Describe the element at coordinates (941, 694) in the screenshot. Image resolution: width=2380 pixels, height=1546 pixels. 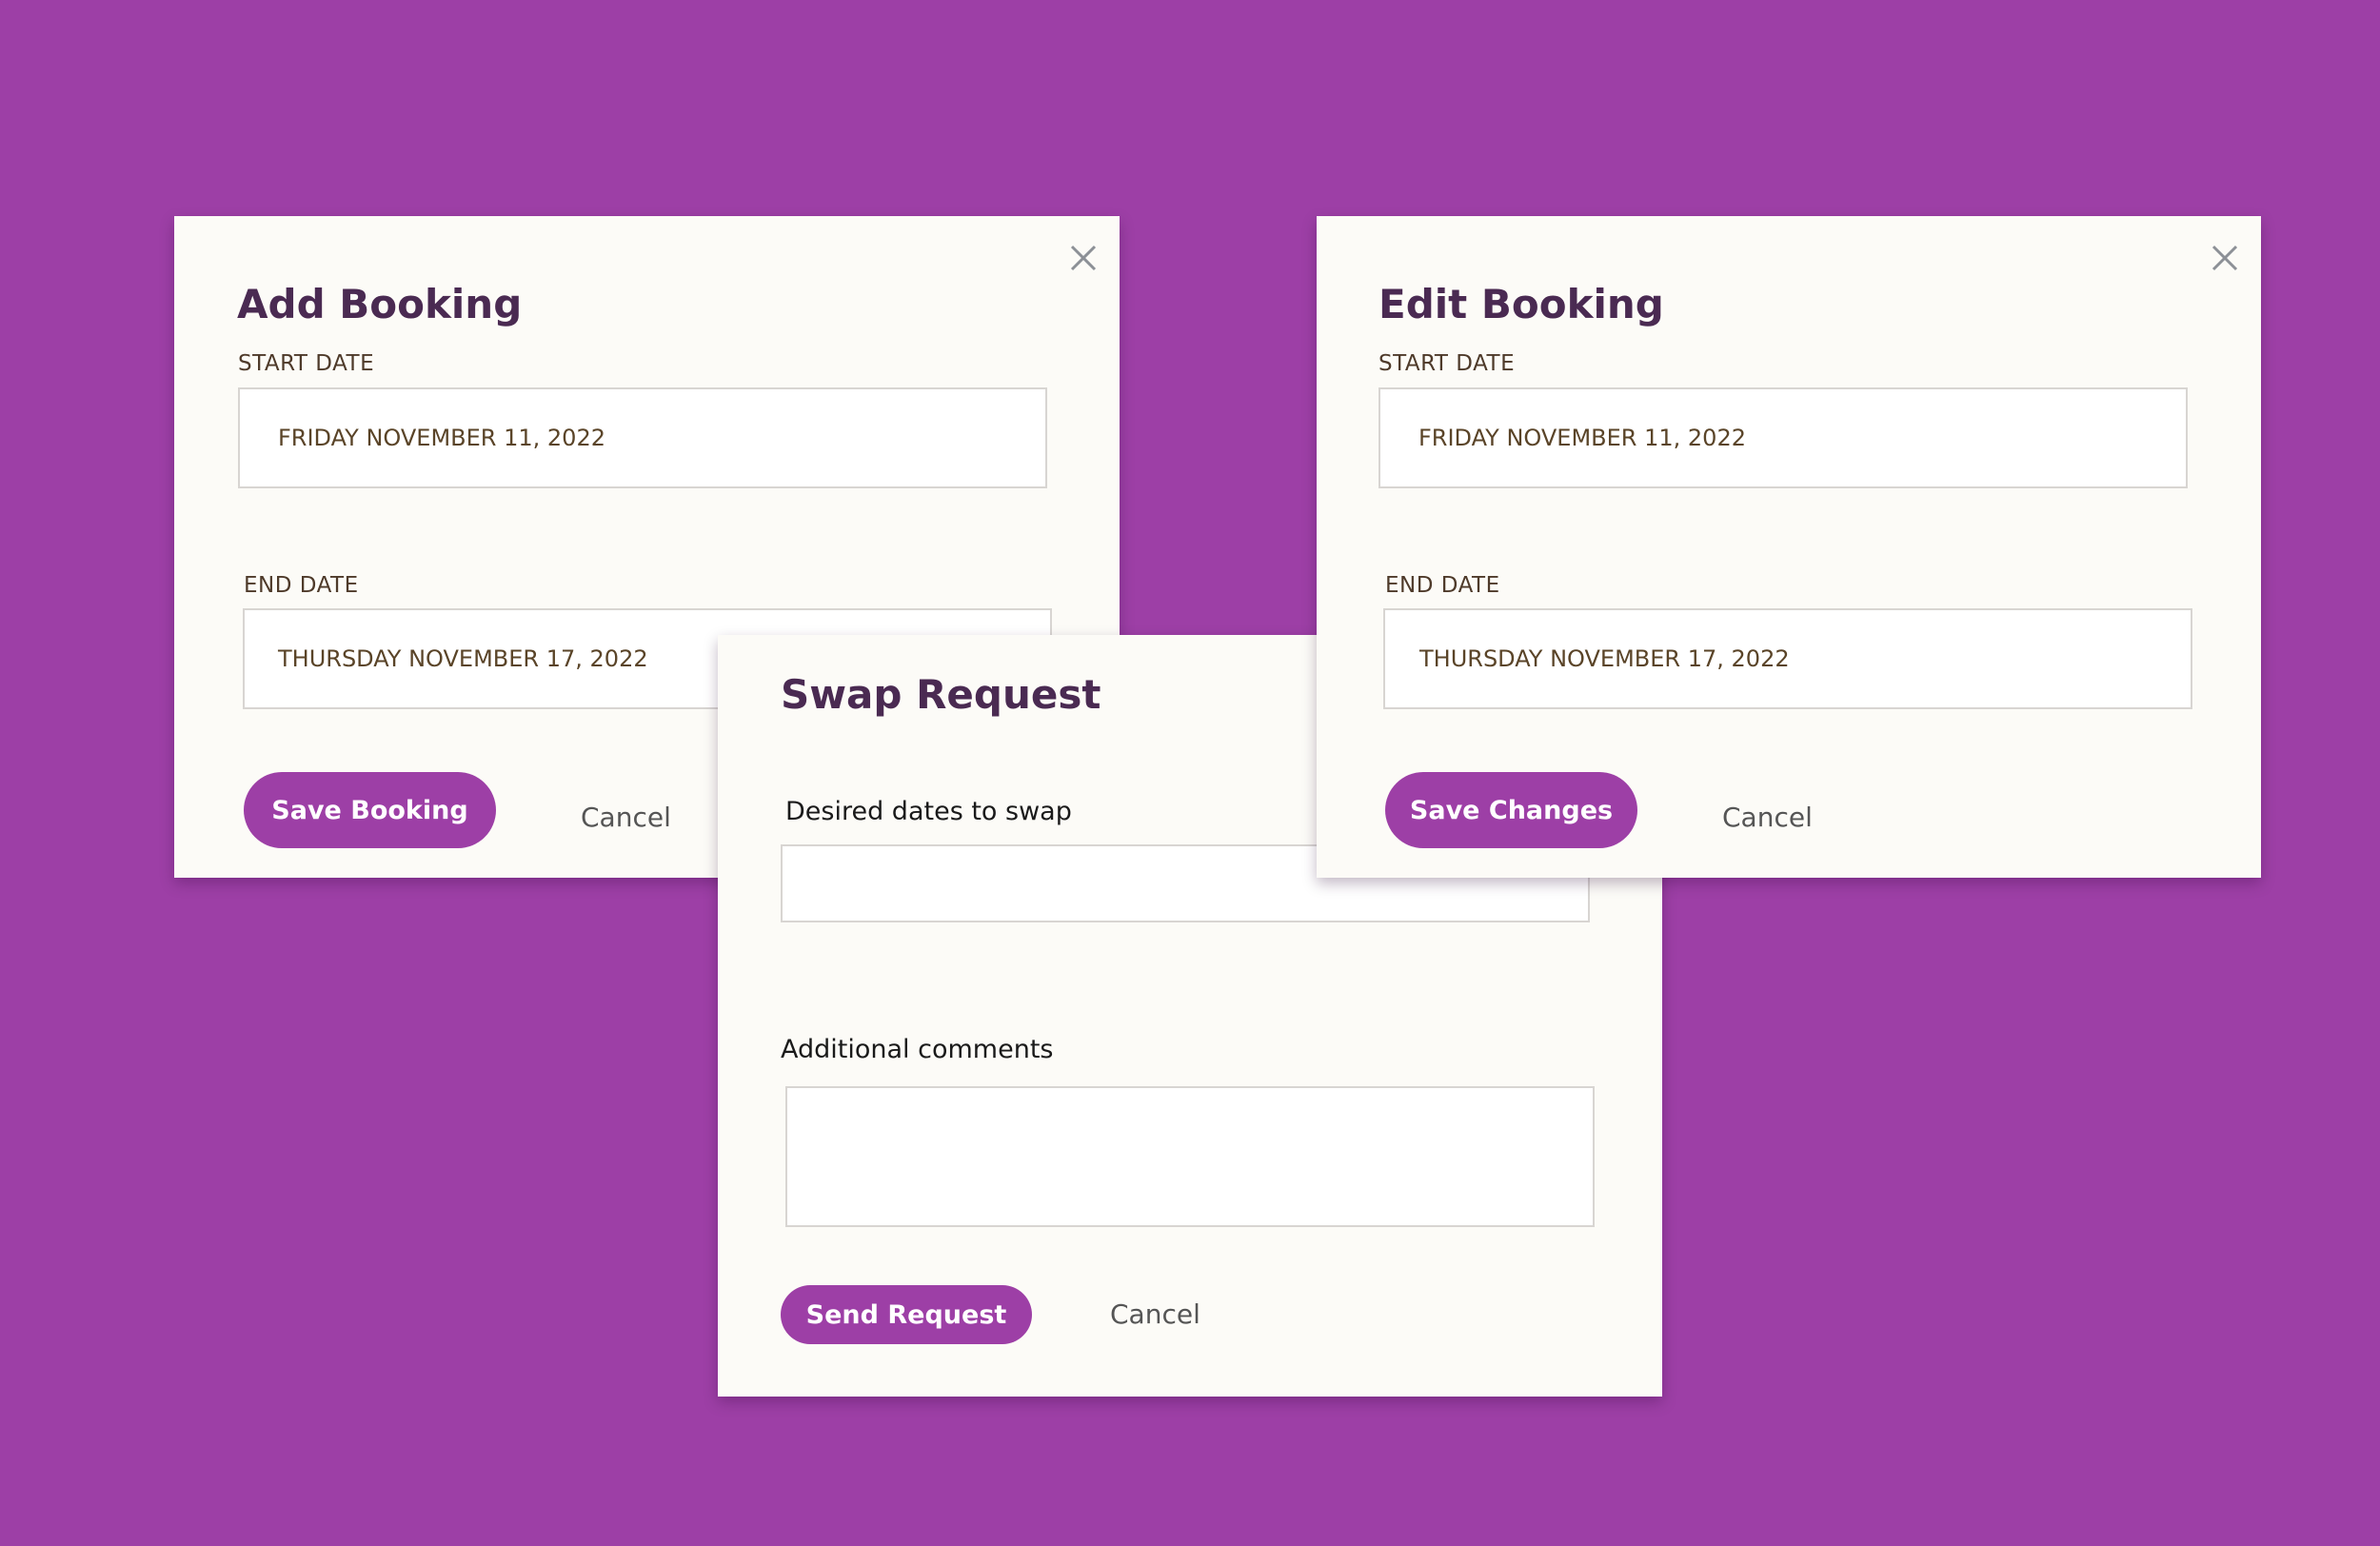
I see `swap-request-title: Swap Request` at that location.